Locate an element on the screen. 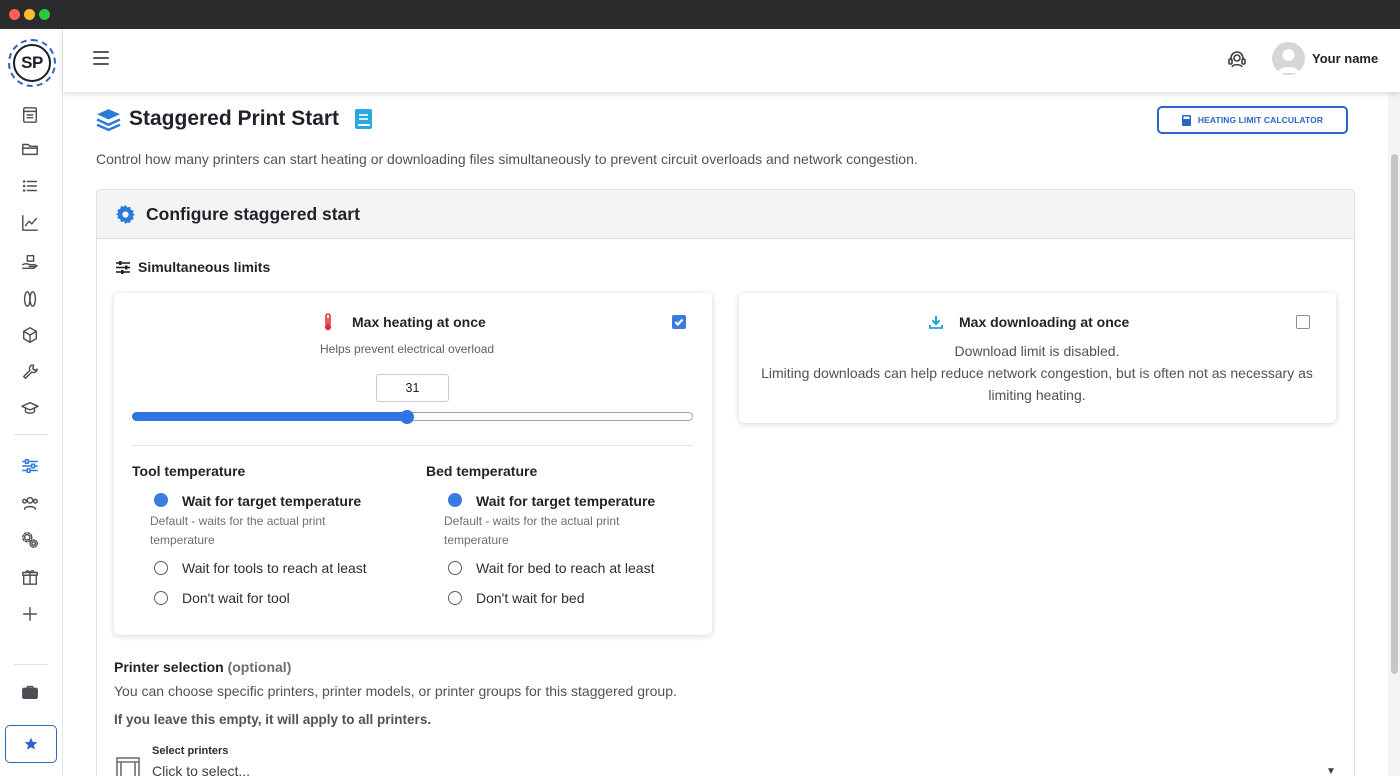 Image resolution: width=1400 pixels, height=776 pixels. max-heating-checkbox is located at coordinates (679, 322).